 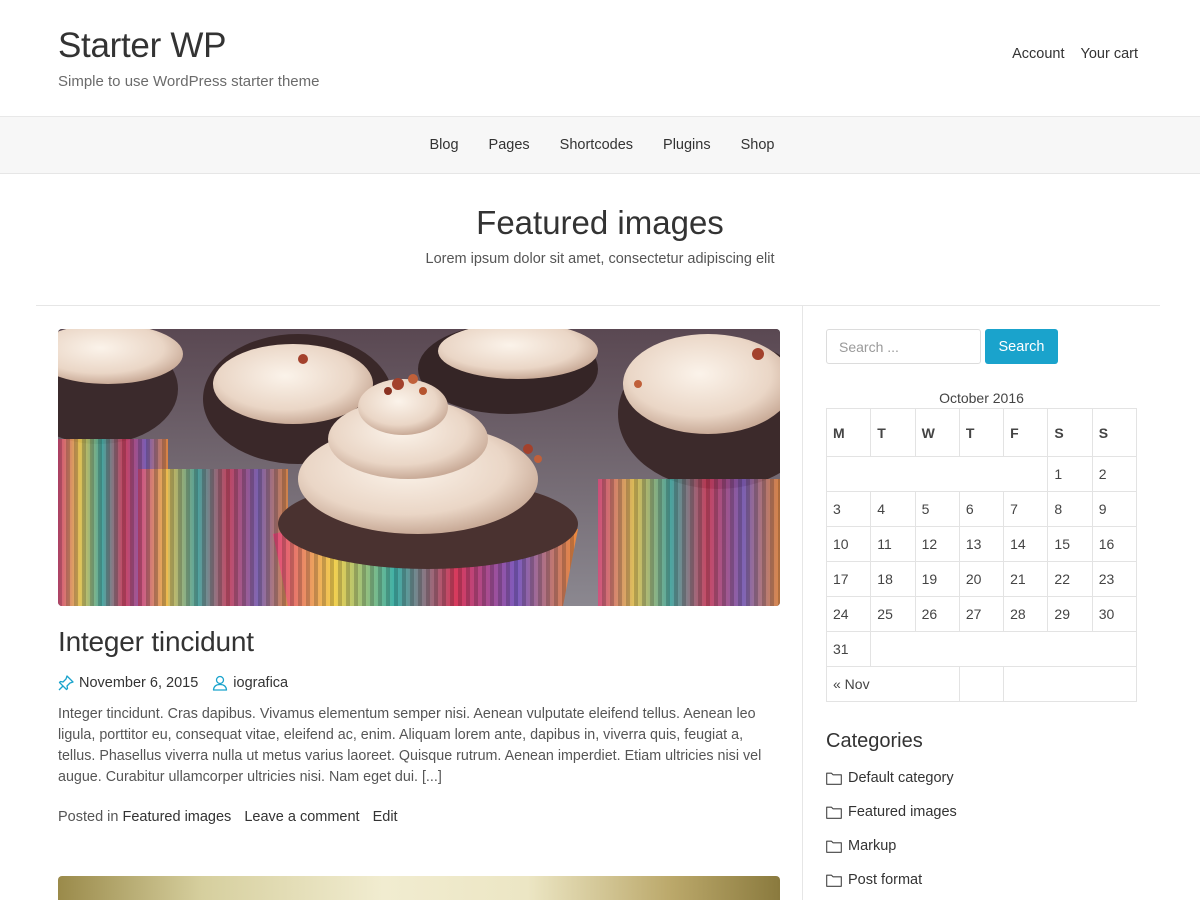 What do you see at coordinates (88, 817) in the screenshot?
I see `posted-in-text: Posted in` at bounding box center [88, 817].